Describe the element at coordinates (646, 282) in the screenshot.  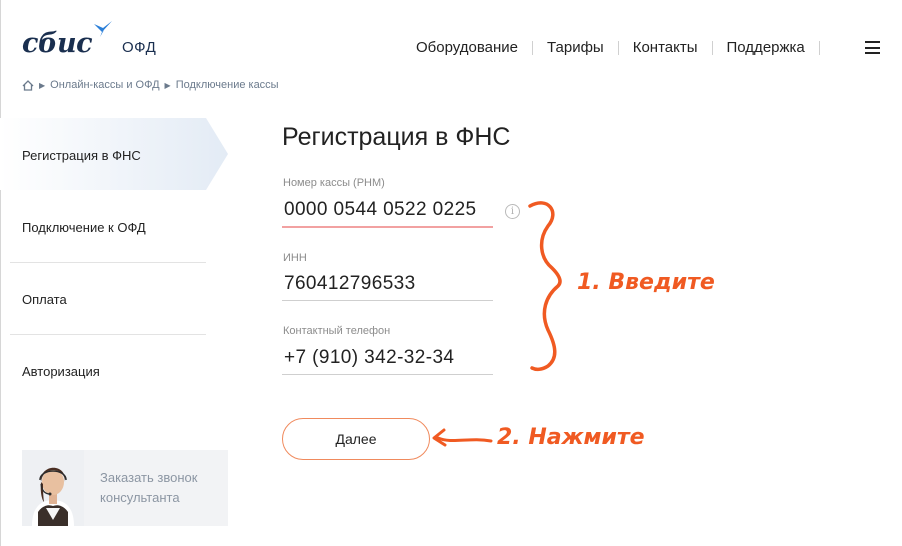
I see `annotation-step-enter: 1. Введите` at that location.